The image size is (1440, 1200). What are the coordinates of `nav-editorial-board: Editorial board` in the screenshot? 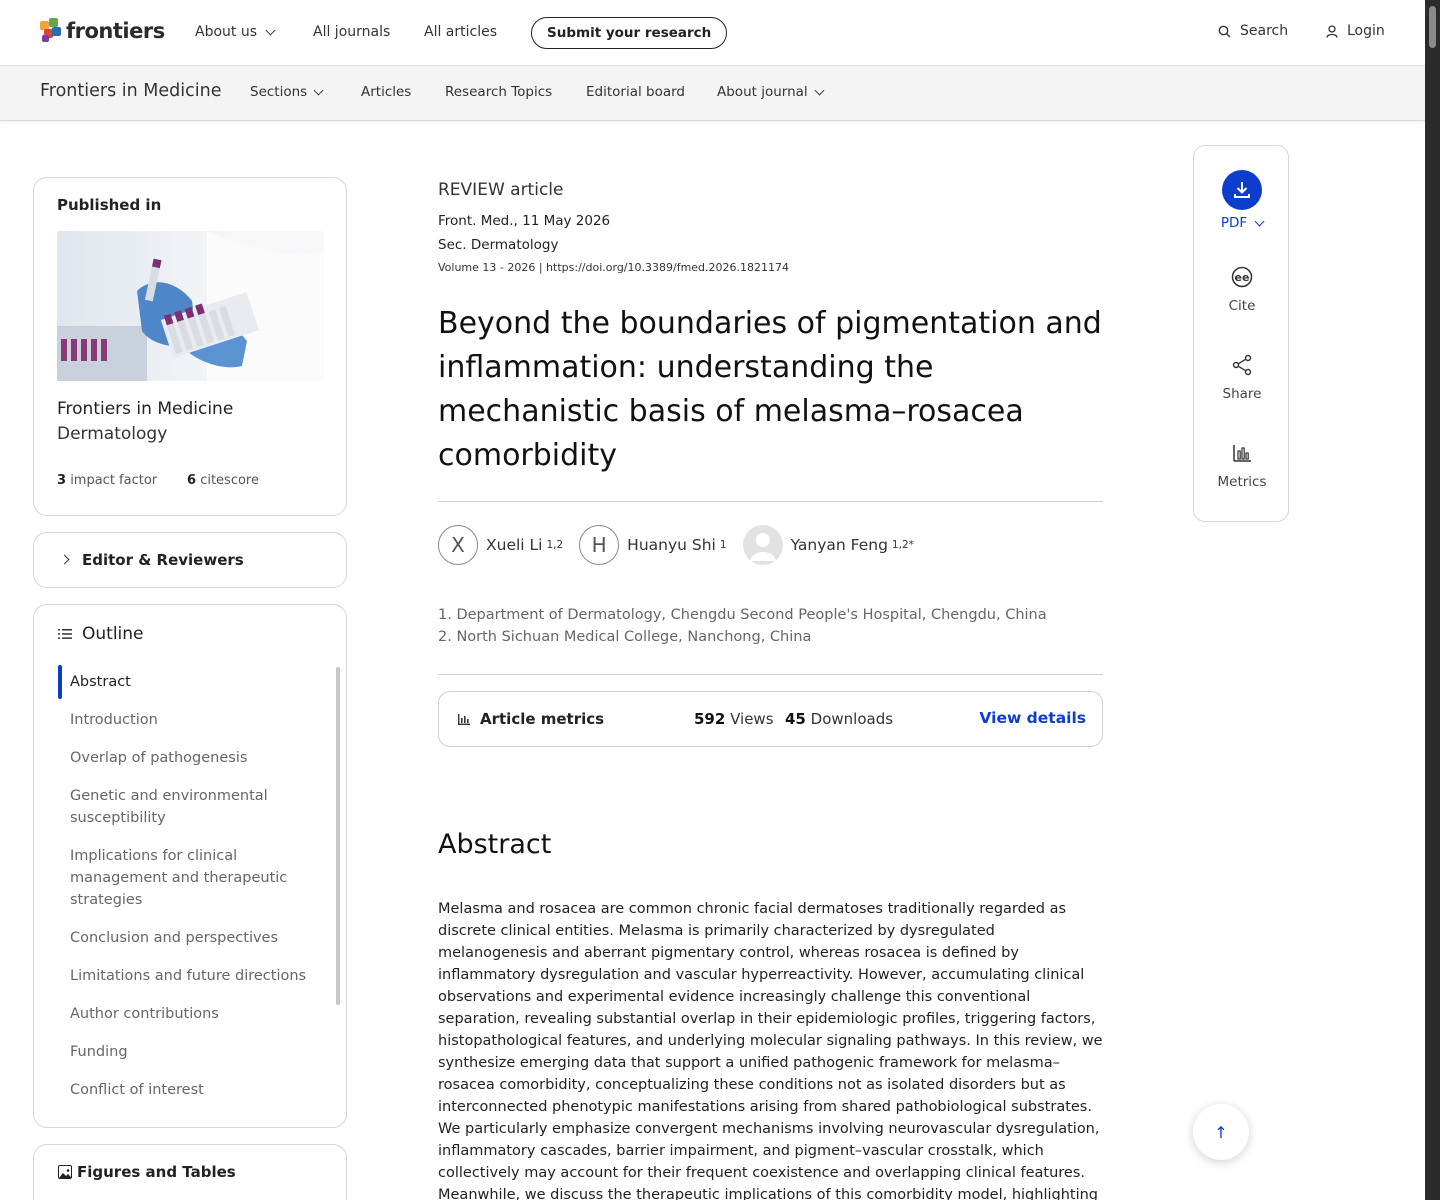 It's located at (635, 92).